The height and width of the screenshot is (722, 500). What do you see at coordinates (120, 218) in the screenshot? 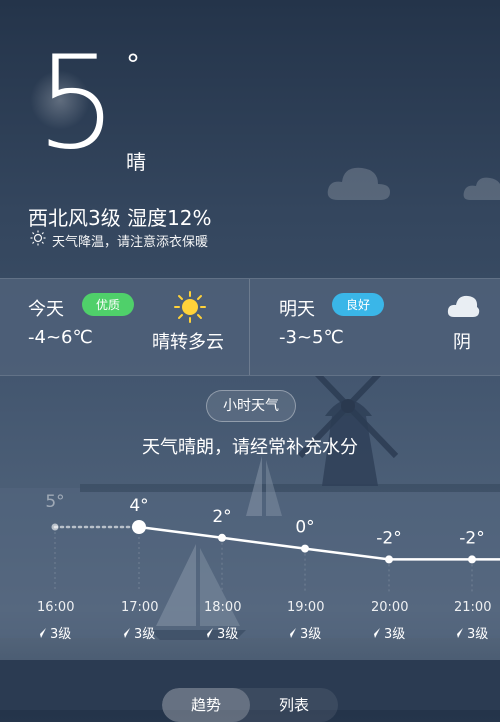
I see `wind-humidity: 西北风3级 湿度12%` at bounding box center [120, 218].